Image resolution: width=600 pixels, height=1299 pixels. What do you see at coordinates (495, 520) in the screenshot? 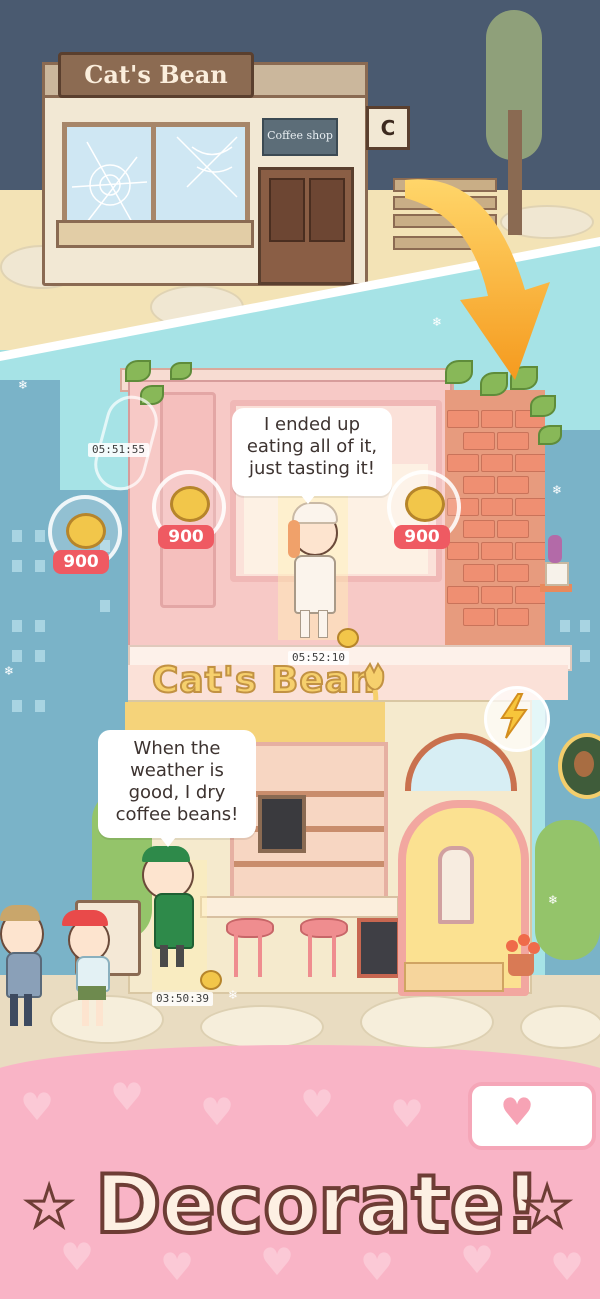
I see `brick-wall` at bounding box center [495, 520].